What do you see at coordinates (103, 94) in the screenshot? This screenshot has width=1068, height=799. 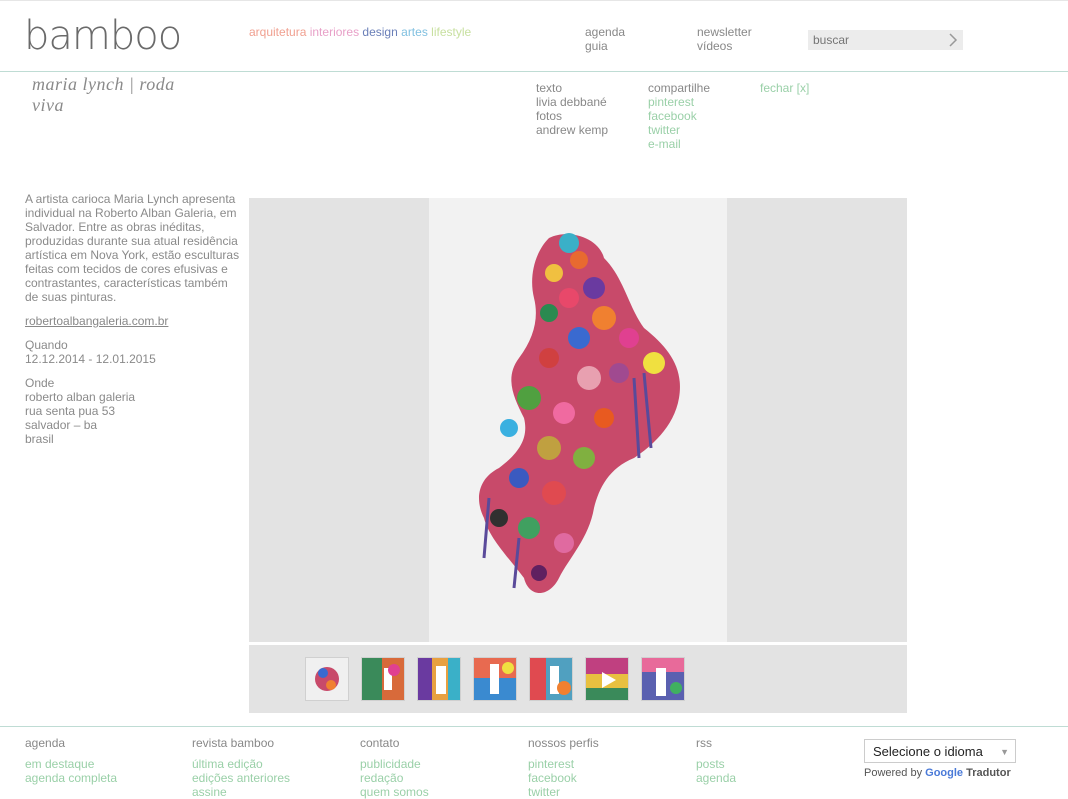 I see `article-title: maria lynch | roda viva` at bounding box center [103, 94].